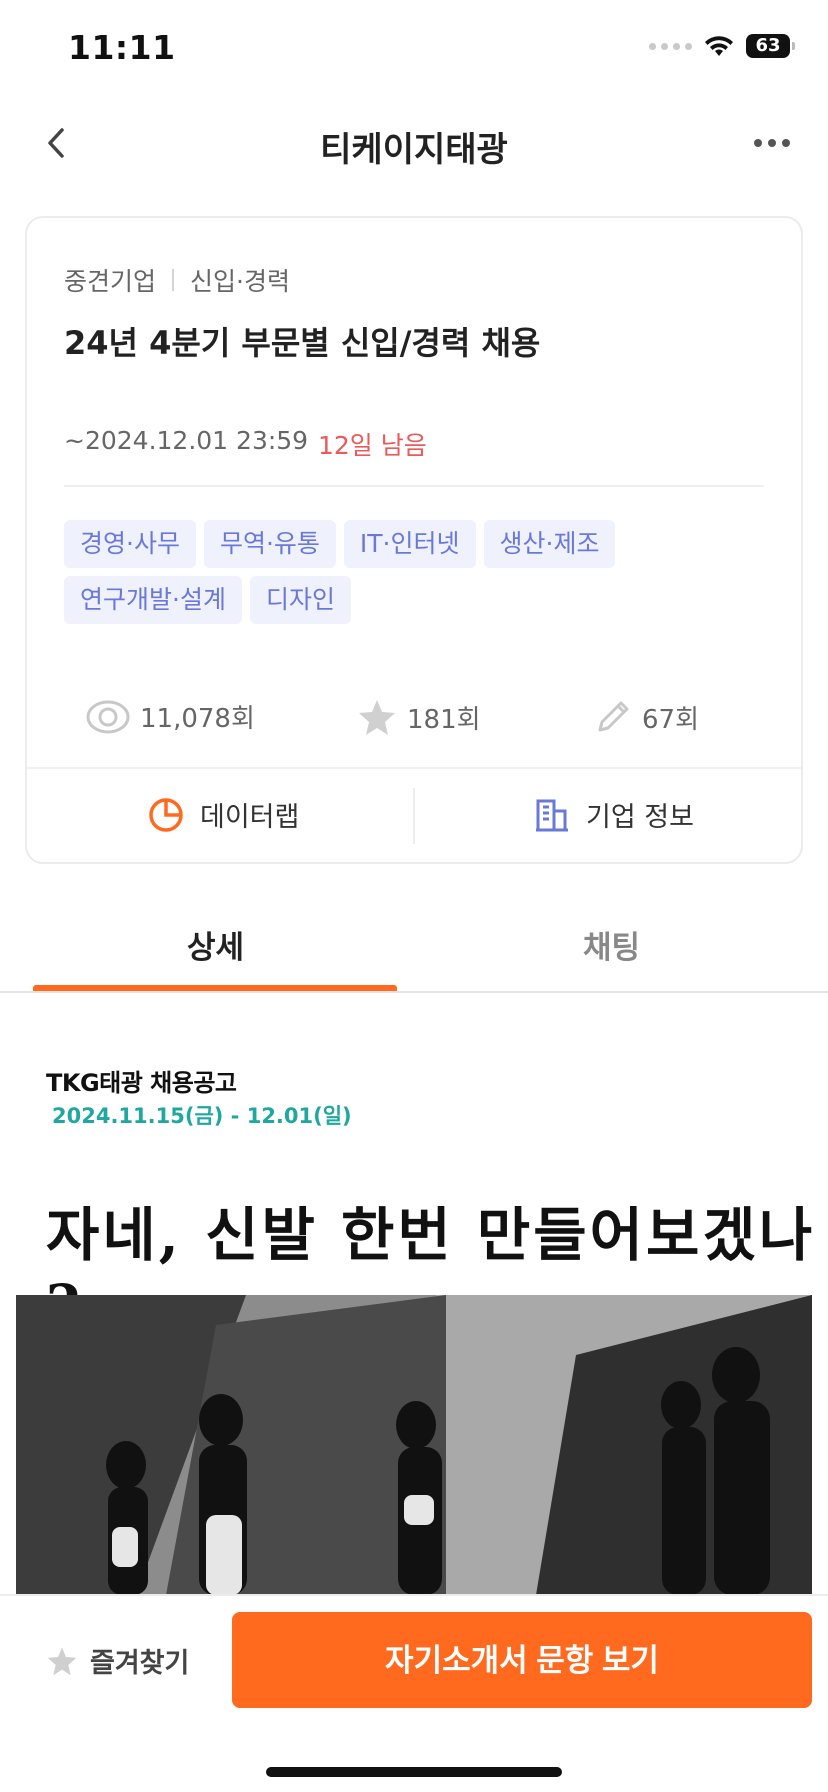 This screenshot has width=828, height=1792. Describe the element at coordinates (719, 46) in the screenshot. I see `wifi-icon` at that location.